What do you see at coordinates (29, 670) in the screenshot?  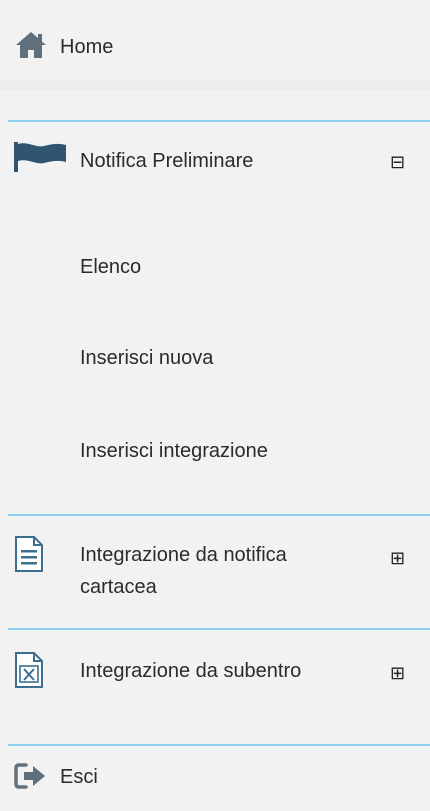 I see `excel-file-icon` at bounding box center [29, 670].